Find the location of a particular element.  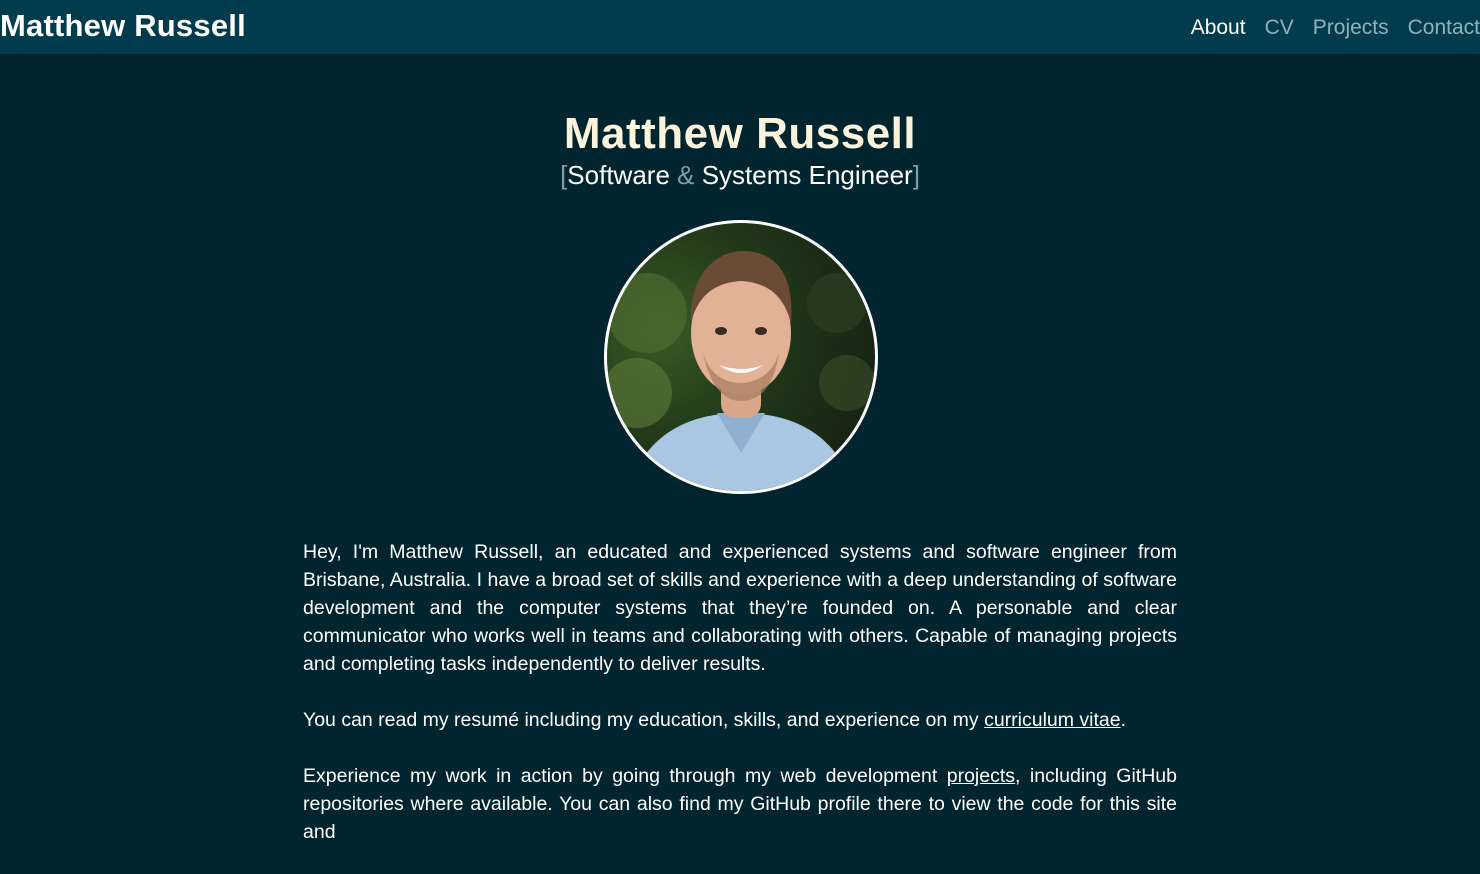

cv-period: . is located at coordinates (1123, 720).